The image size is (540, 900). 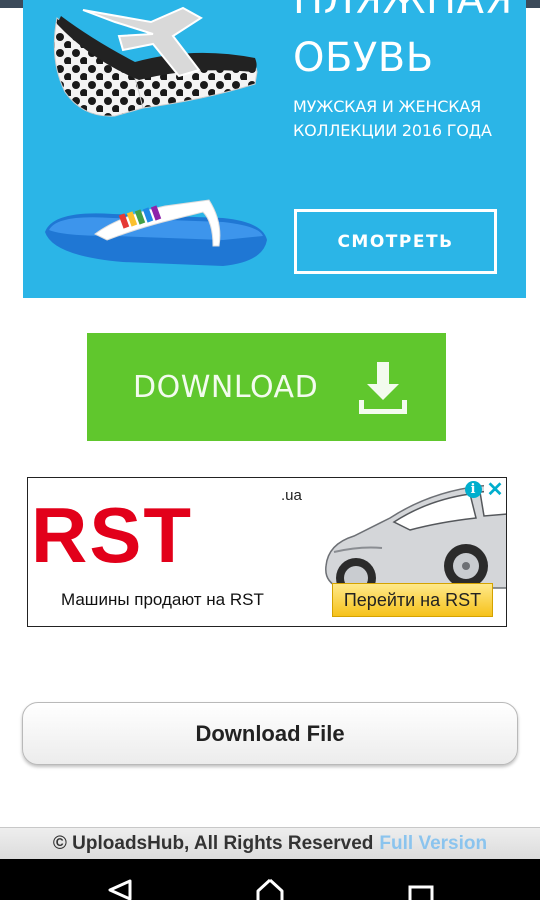 I want to click on footer-copyright: © UploadsHub, All Rights Reserved, so click(x=213, y=843).